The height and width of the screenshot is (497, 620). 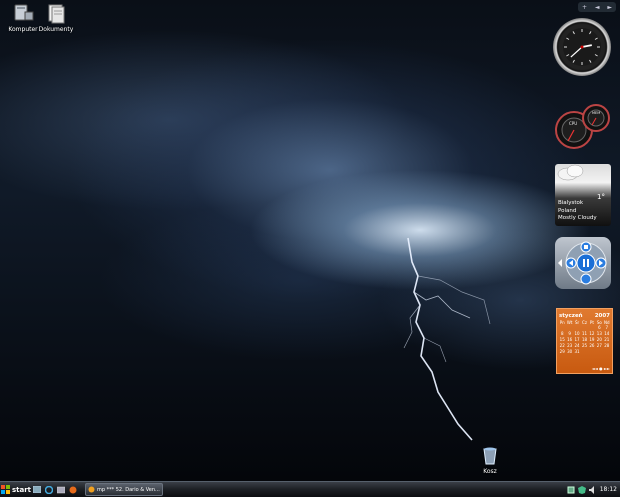 What do you see at coordinates (61, 489) in the screenshot?
I see `media-icon` at bounding box center [61, 489].